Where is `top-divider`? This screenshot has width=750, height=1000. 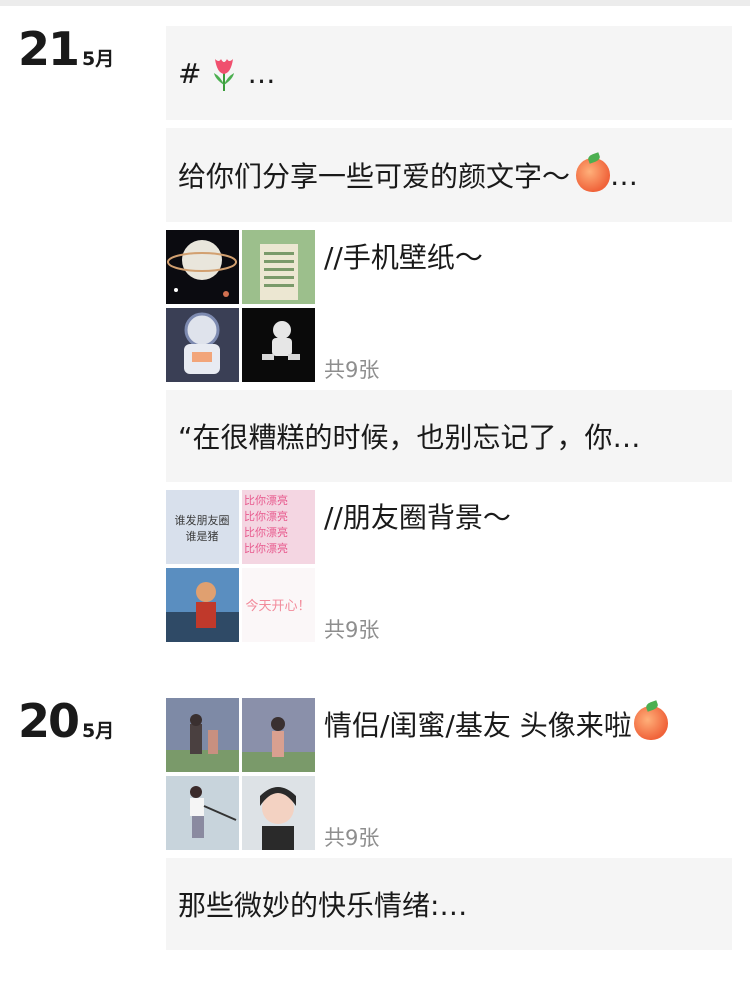
top-divider is located at coordinates (375, 3).